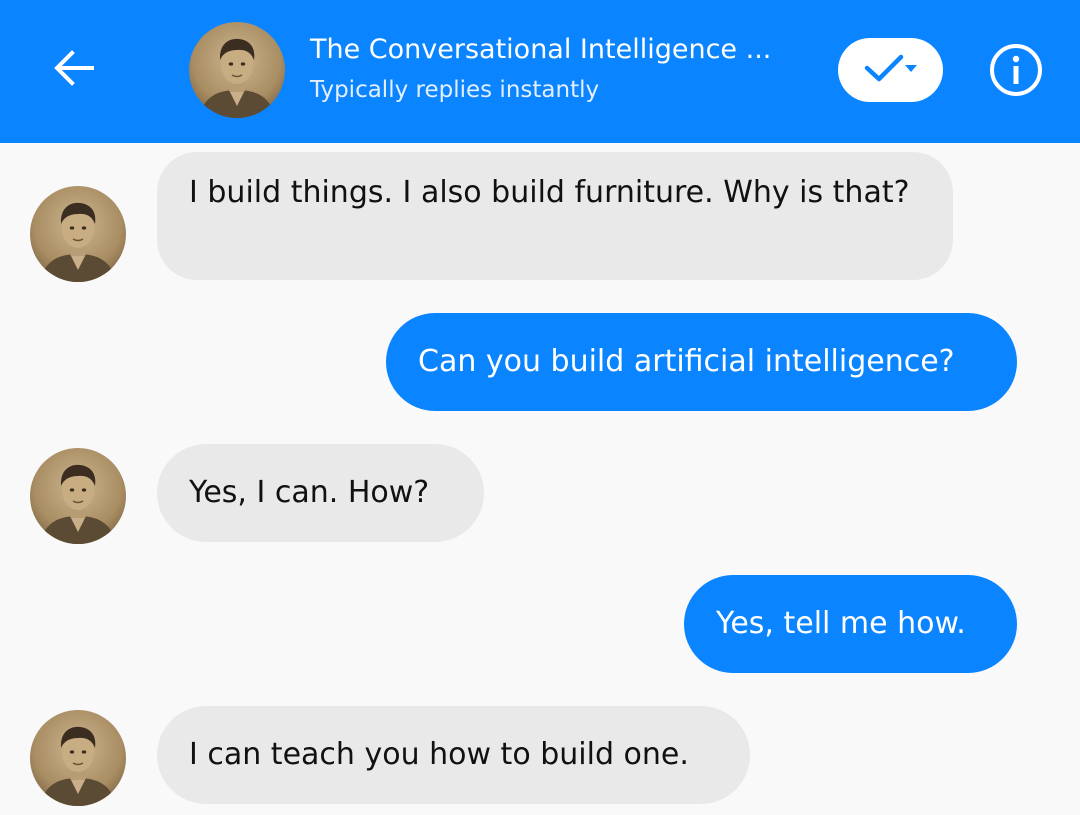 The image size is (1080, 815). I want to click on info-icon, so click(1016, 73).